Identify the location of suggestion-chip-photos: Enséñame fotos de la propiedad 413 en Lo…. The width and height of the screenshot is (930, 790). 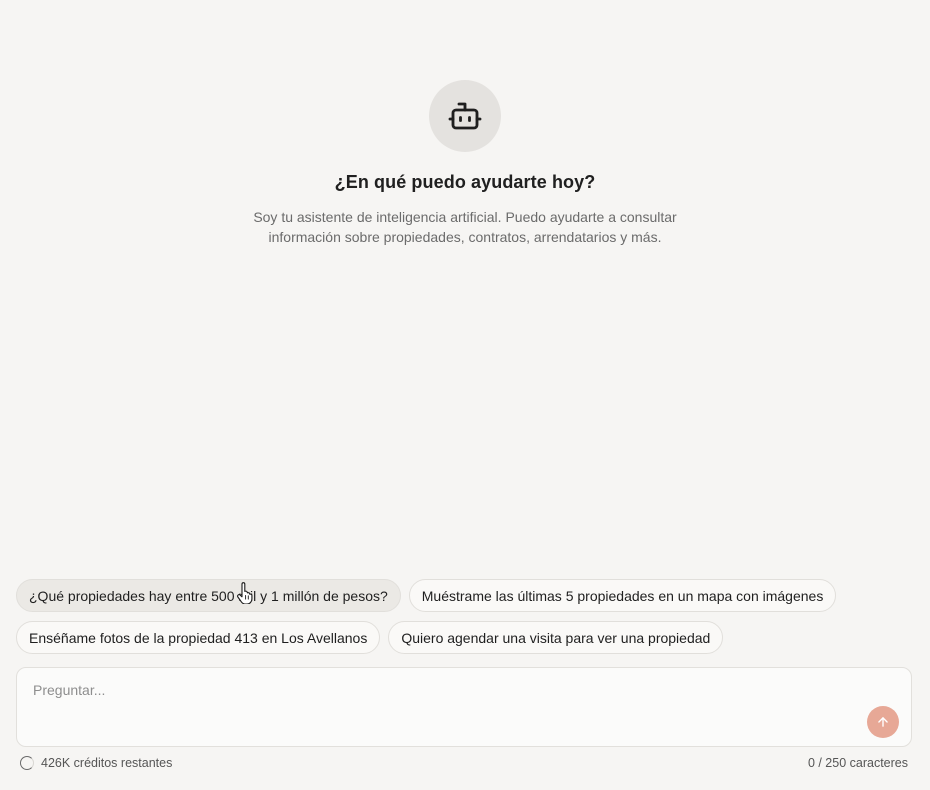
(198, 637).